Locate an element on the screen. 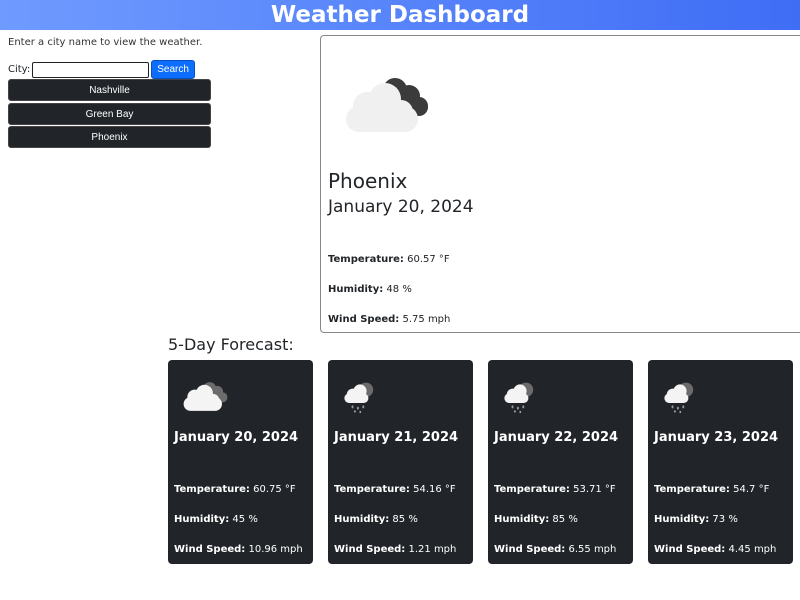 The image size is (800, 600). forecast-date: January 21, 2024 is located at coordinates (396, 437).